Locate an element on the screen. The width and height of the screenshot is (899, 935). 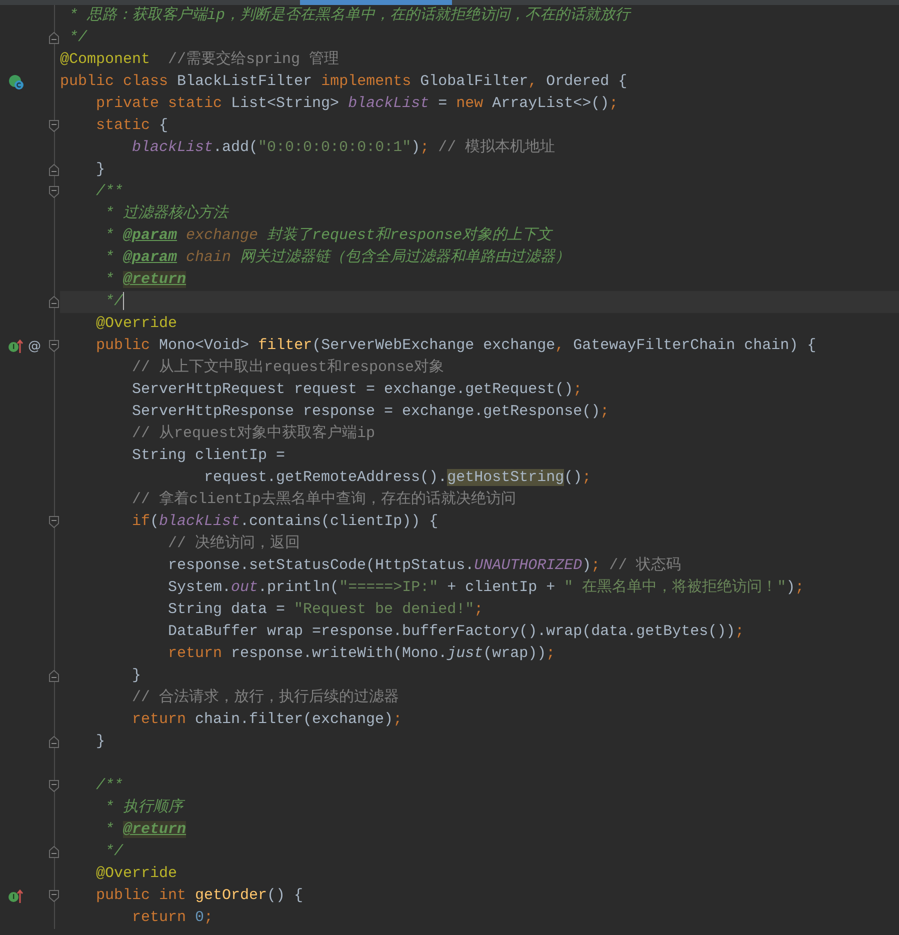
at-sign-marker: @ is located at coordinates (34, 346).